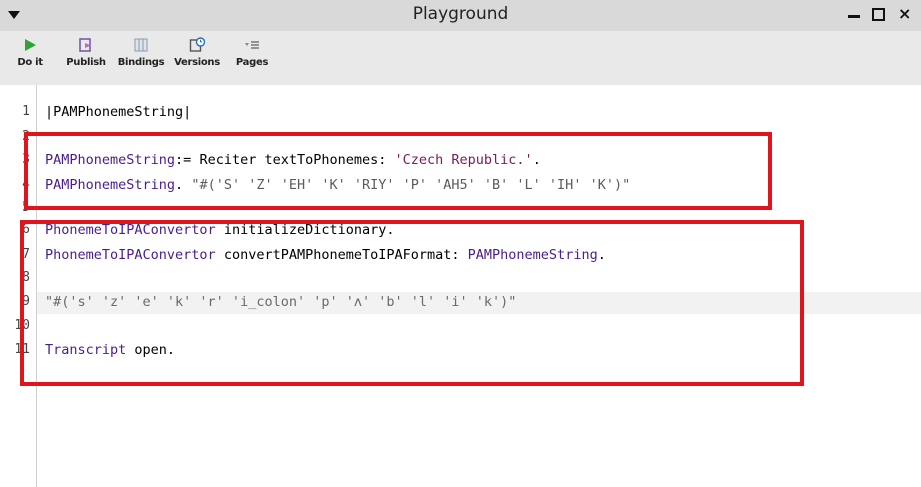 The width and height of the screenshot is (921, 487). What do you see at coordinates (460, 58) in the screenshot?
I see `toolbar: Do it Publish Bindings Versions Pages` at bounding box center [460, 58].